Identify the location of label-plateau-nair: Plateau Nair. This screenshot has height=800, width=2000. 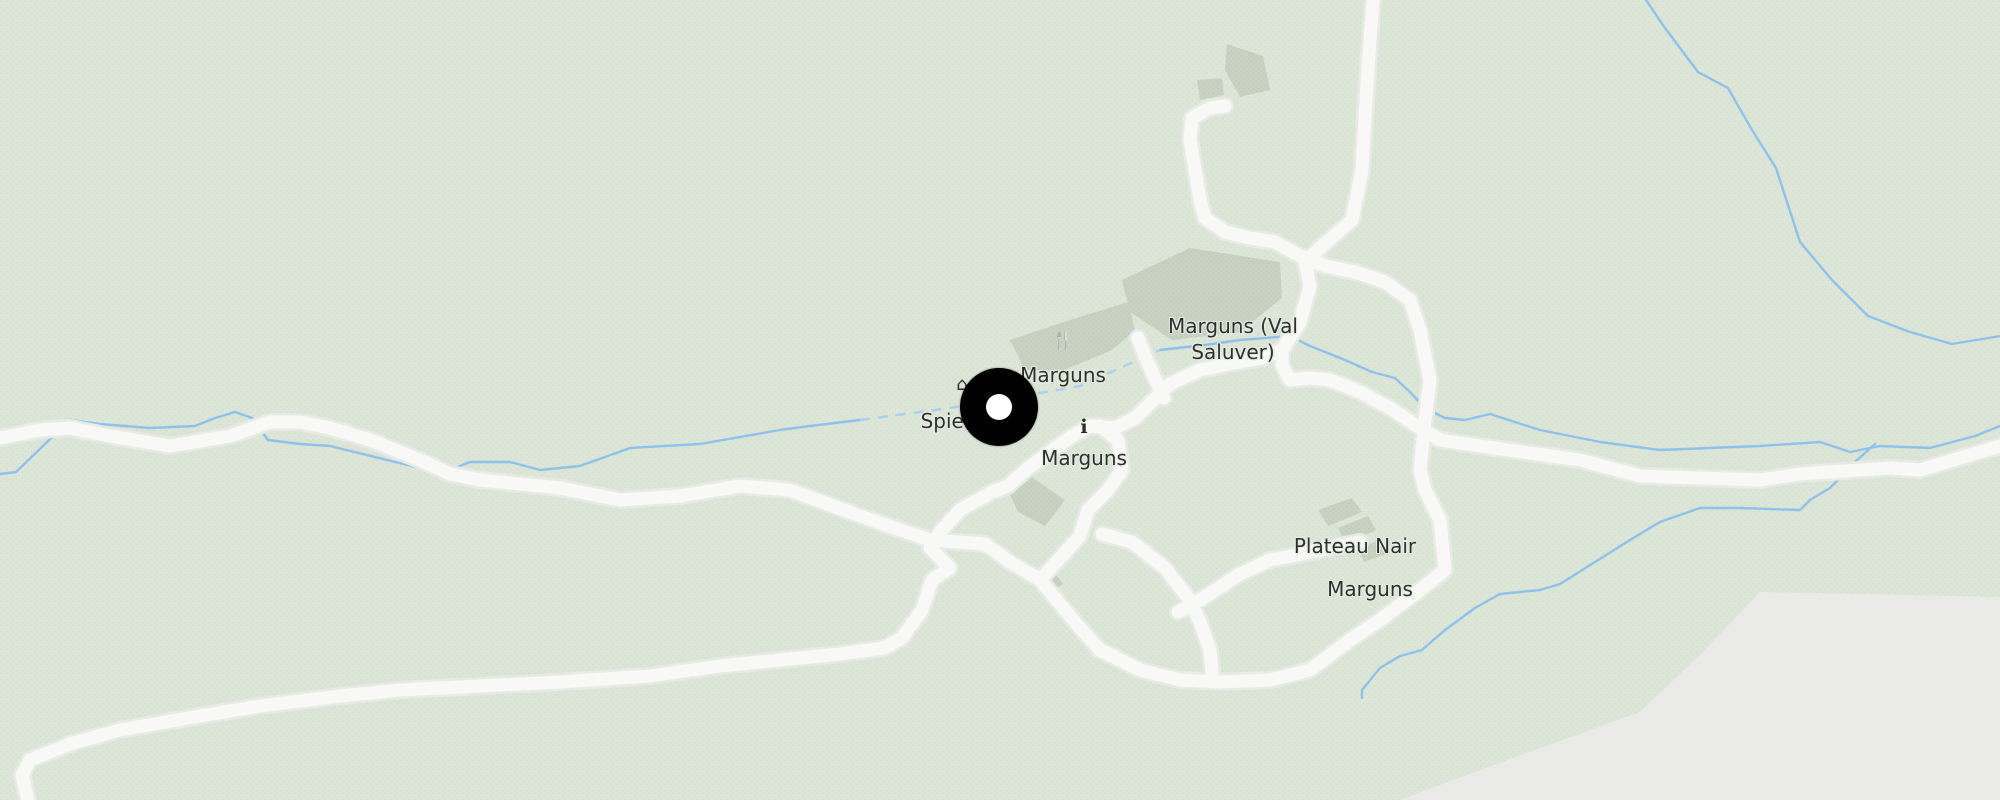
(1355, 546).